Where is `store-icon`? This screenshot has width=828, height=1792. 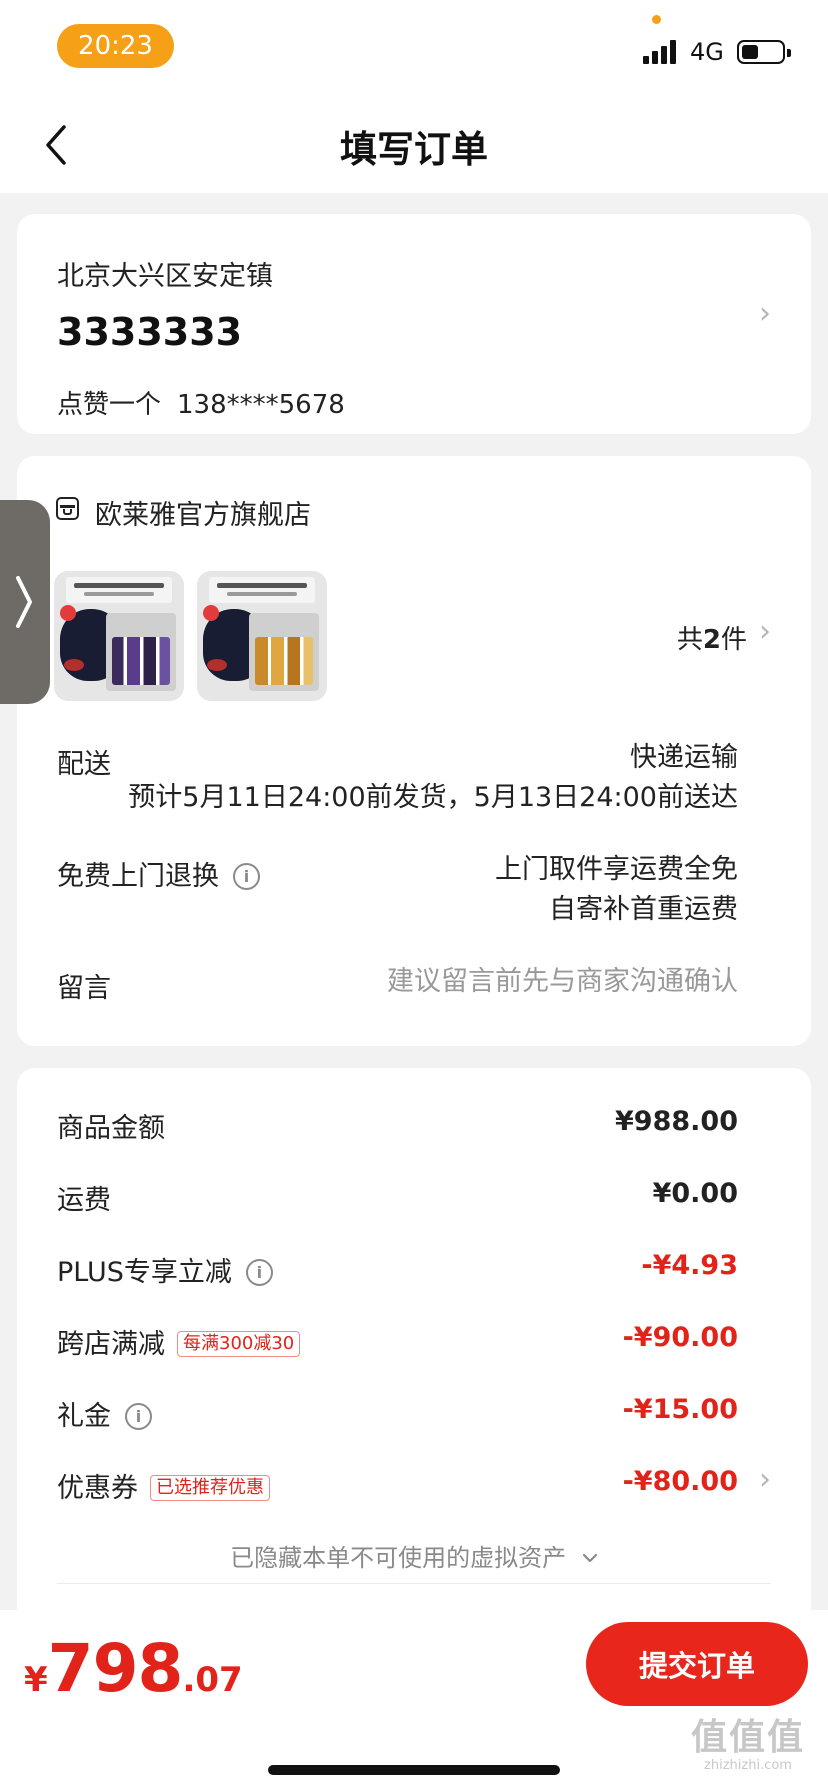 store-icon is located at coordinates (67, 508).